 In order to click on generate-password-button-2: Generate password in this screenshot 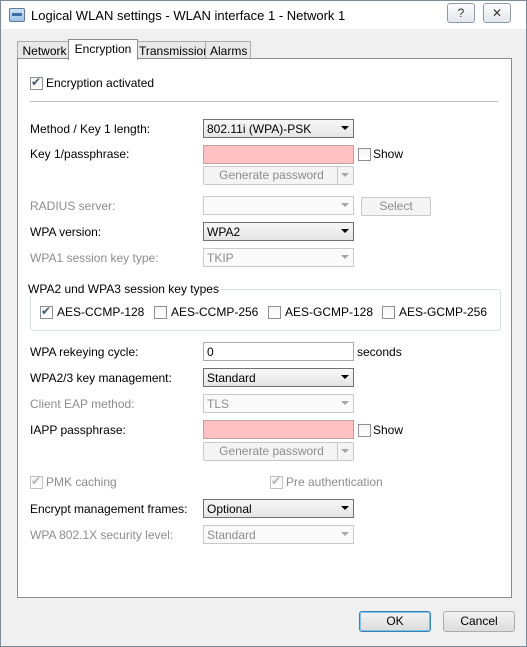, I will do `click(278, 451)`.